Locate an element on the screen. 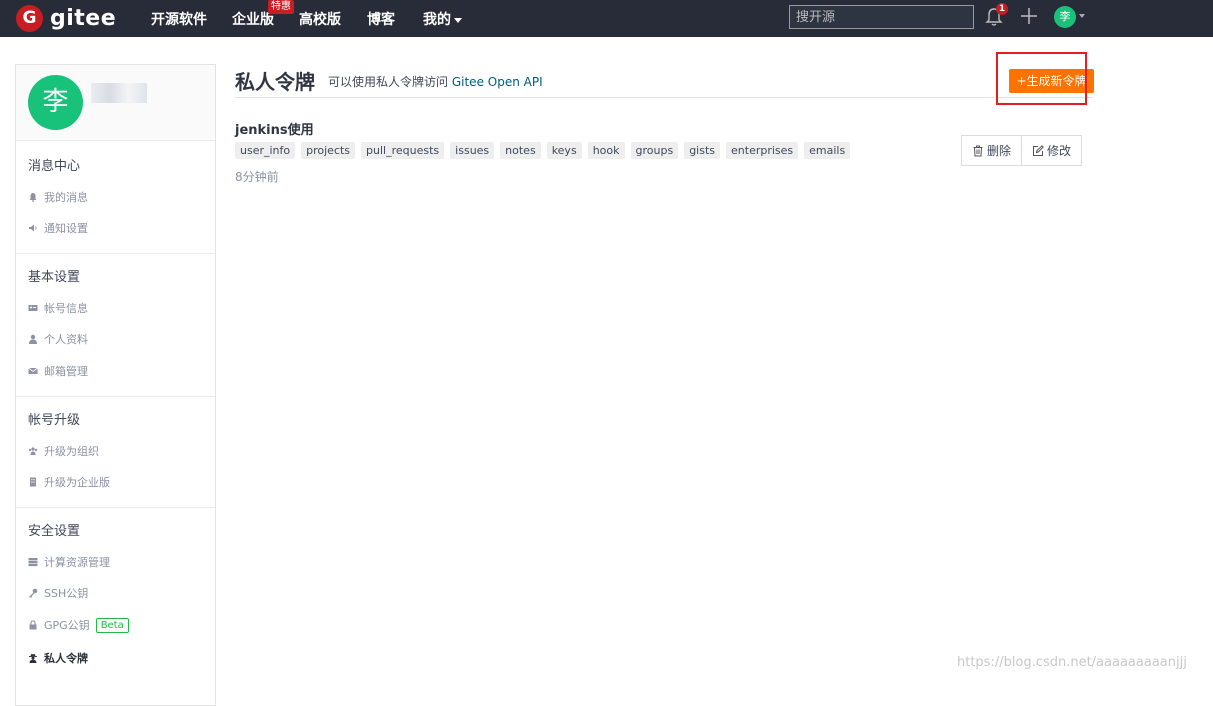  sidebar-item-email: 邮箱管理 is located at coordinates (58, 371).